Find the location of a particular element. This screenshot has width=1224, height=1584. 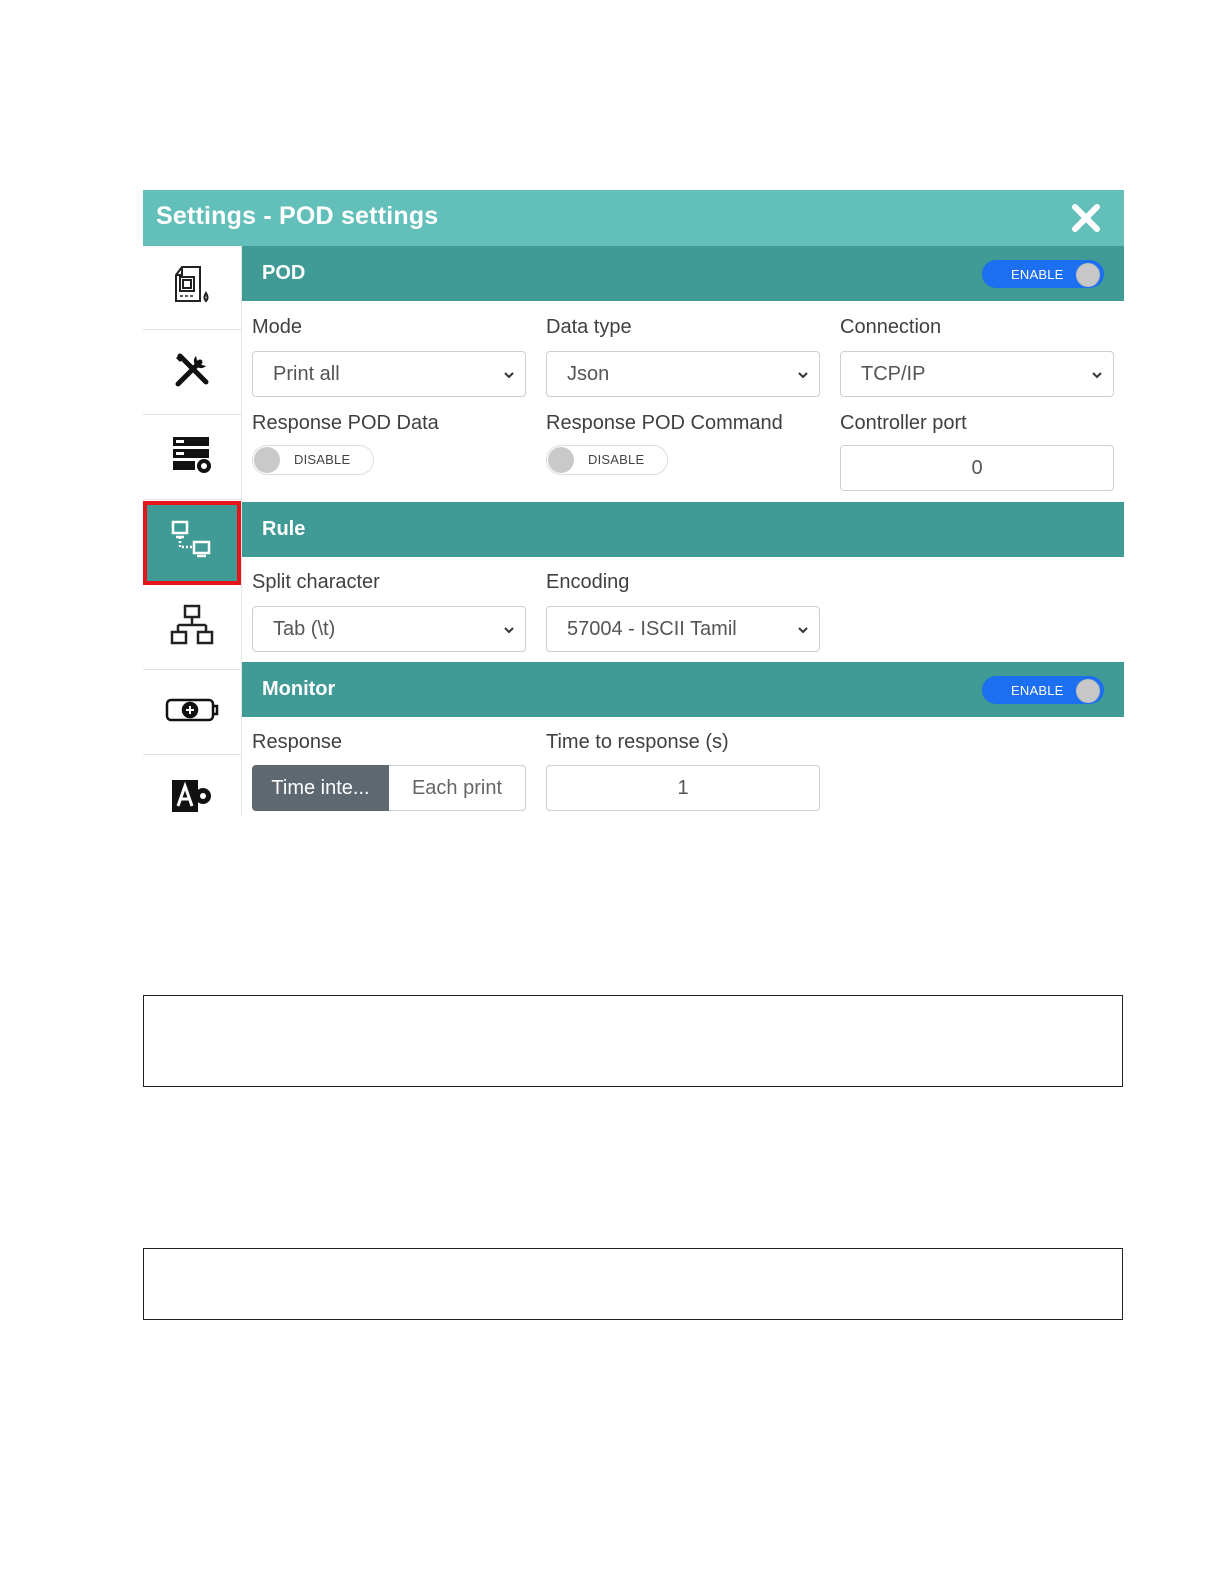

sidebar-item-battery is located at coordinates (192, 713).